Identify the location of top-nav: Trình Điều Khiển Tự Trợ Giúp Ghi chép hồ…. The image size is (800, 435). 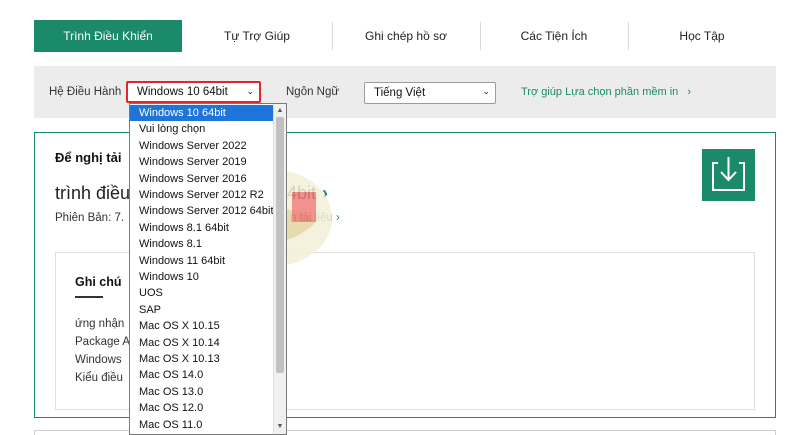
(405, 36).